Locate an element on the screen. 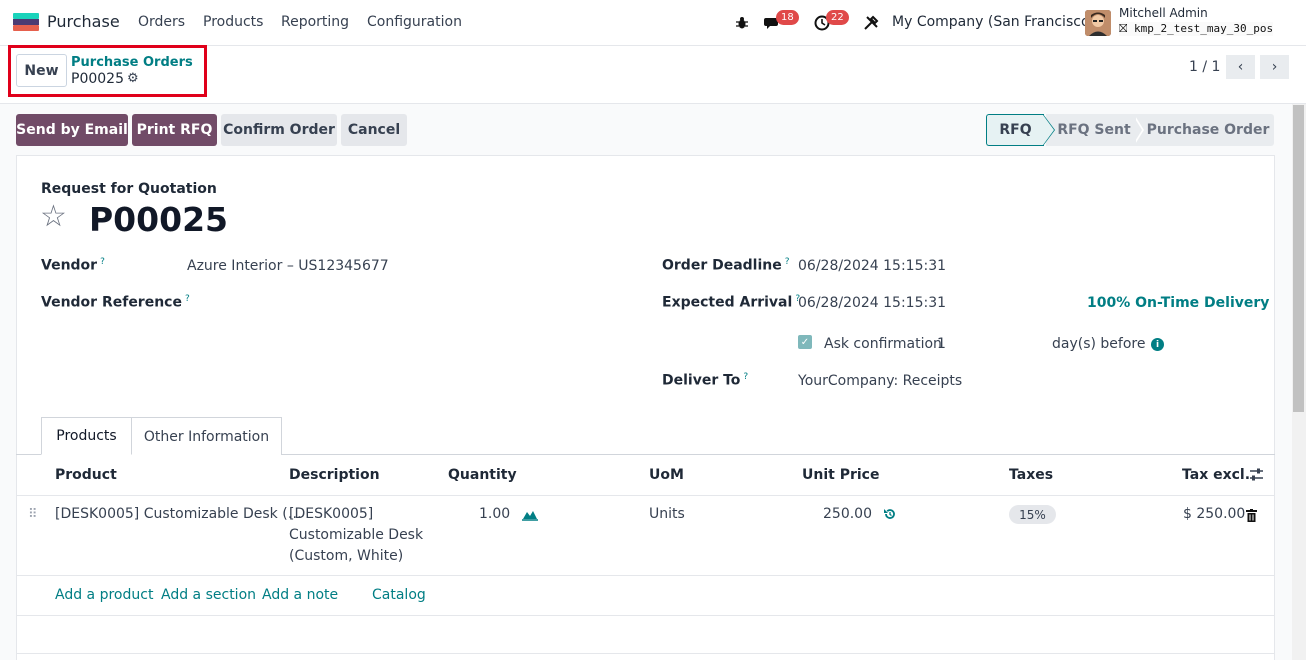 The height and width of the screenshot is (660, 1306). forecast-chart-icon is located at coordinates (530, 516).